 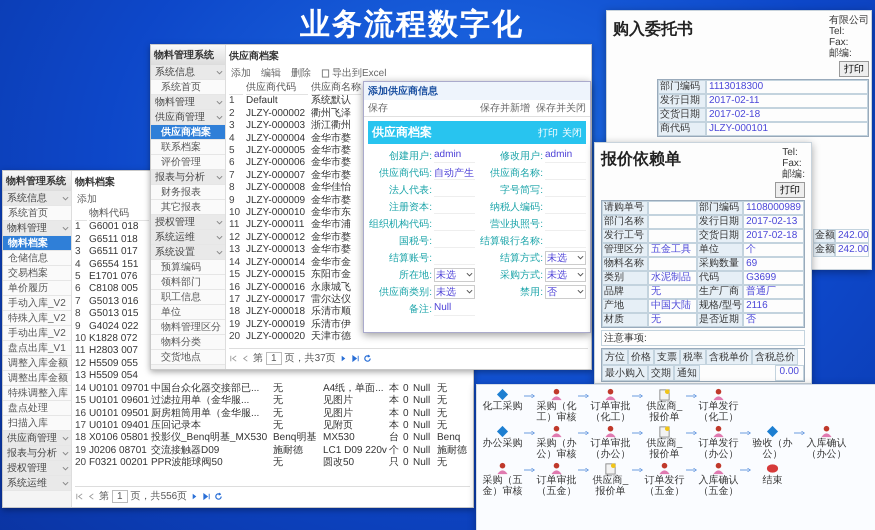 I want to click on sidebar-item: 预算编码, so click(x=188, y=267).